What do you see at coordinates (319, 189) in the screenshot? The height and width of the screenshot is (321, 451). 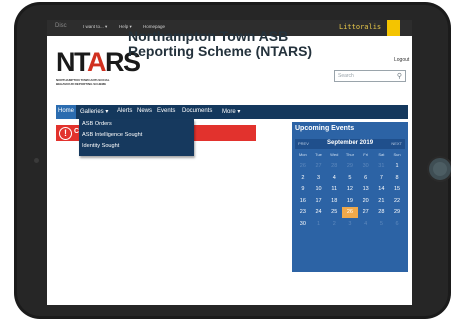 I see `calendar-day: 10` at bounding box center [319, 189].